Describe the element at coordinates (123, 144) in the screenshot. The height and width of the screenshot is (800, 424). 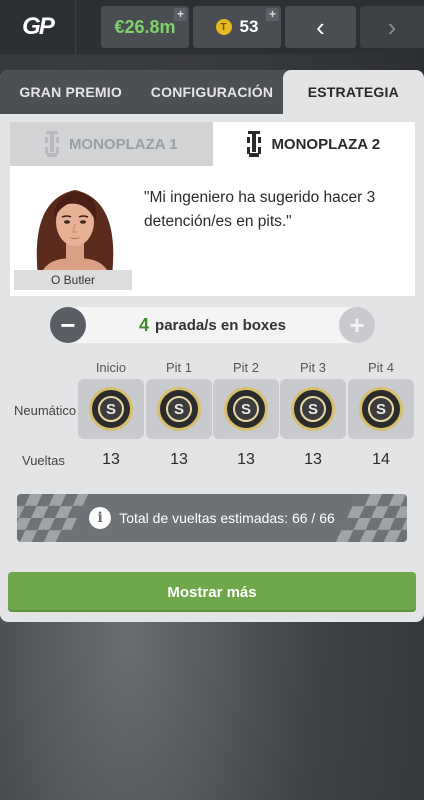
I see `car-1-label: MONOPLAZA 1` at that location.